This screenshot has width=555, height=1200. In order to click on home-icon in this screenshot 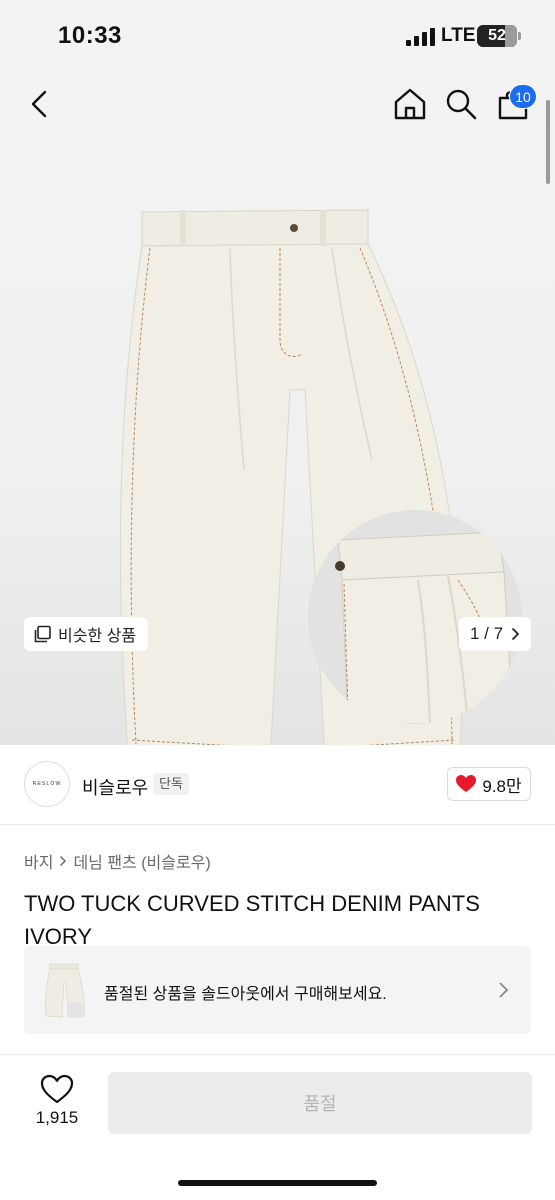, I will do `click(410, 104)`.